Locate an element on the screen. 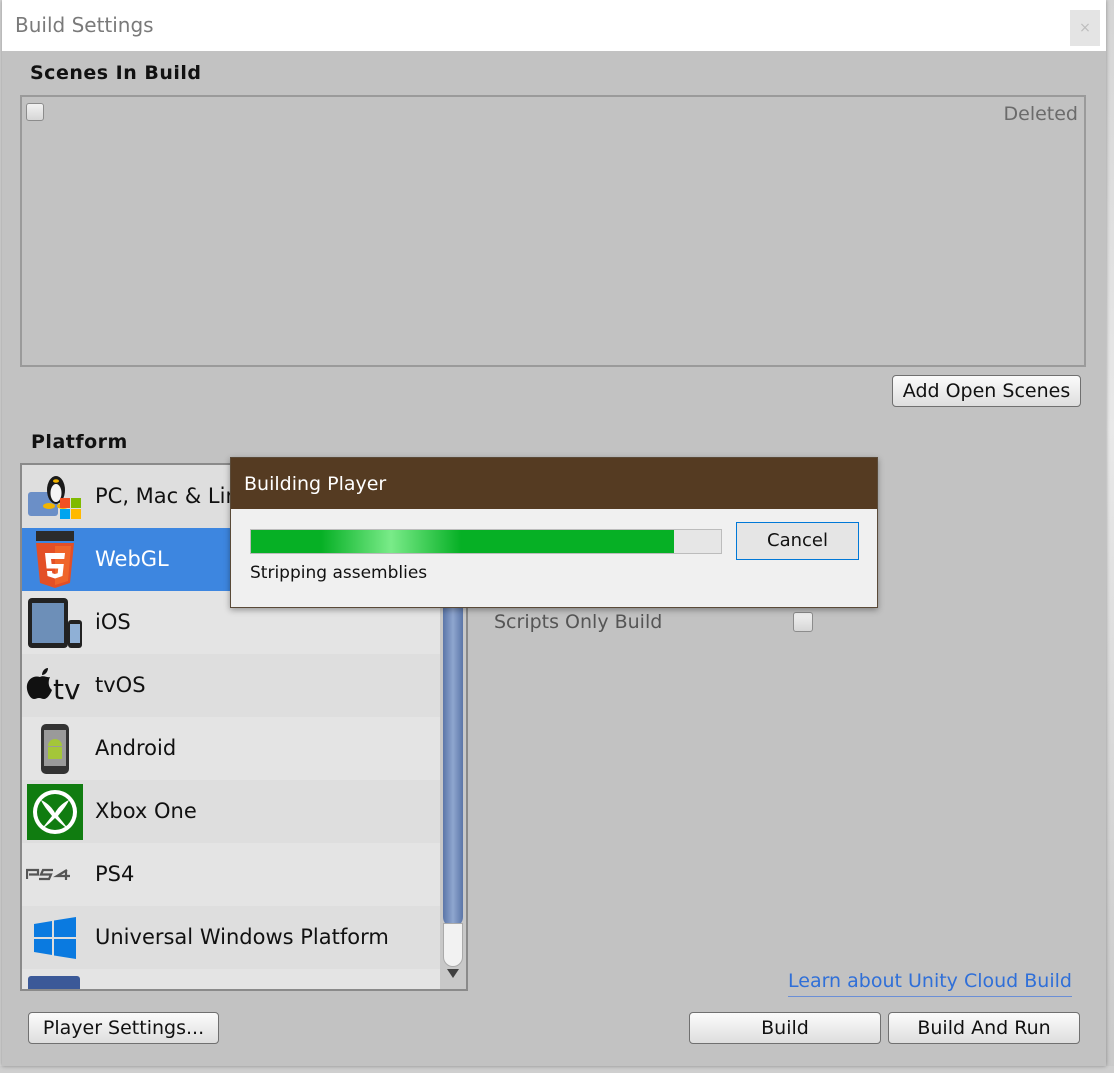 The width and height of the screenshot is (1114, 1073). cancel-button: Cancel is located at coordinates (797, 541).